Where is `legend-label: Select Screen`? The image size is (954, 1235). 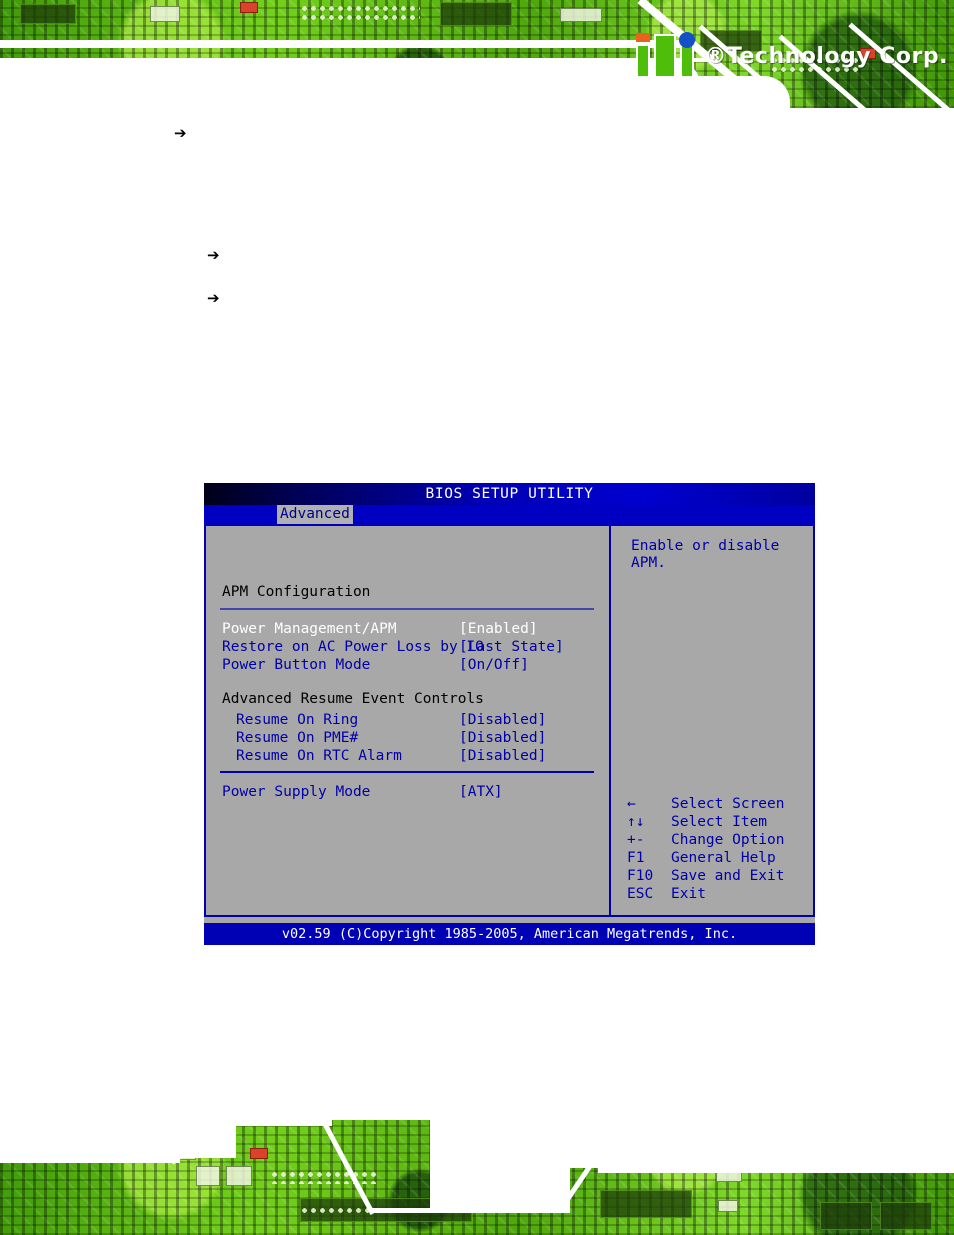
legend-label: Select Screen is located at coordinates (728, 804).